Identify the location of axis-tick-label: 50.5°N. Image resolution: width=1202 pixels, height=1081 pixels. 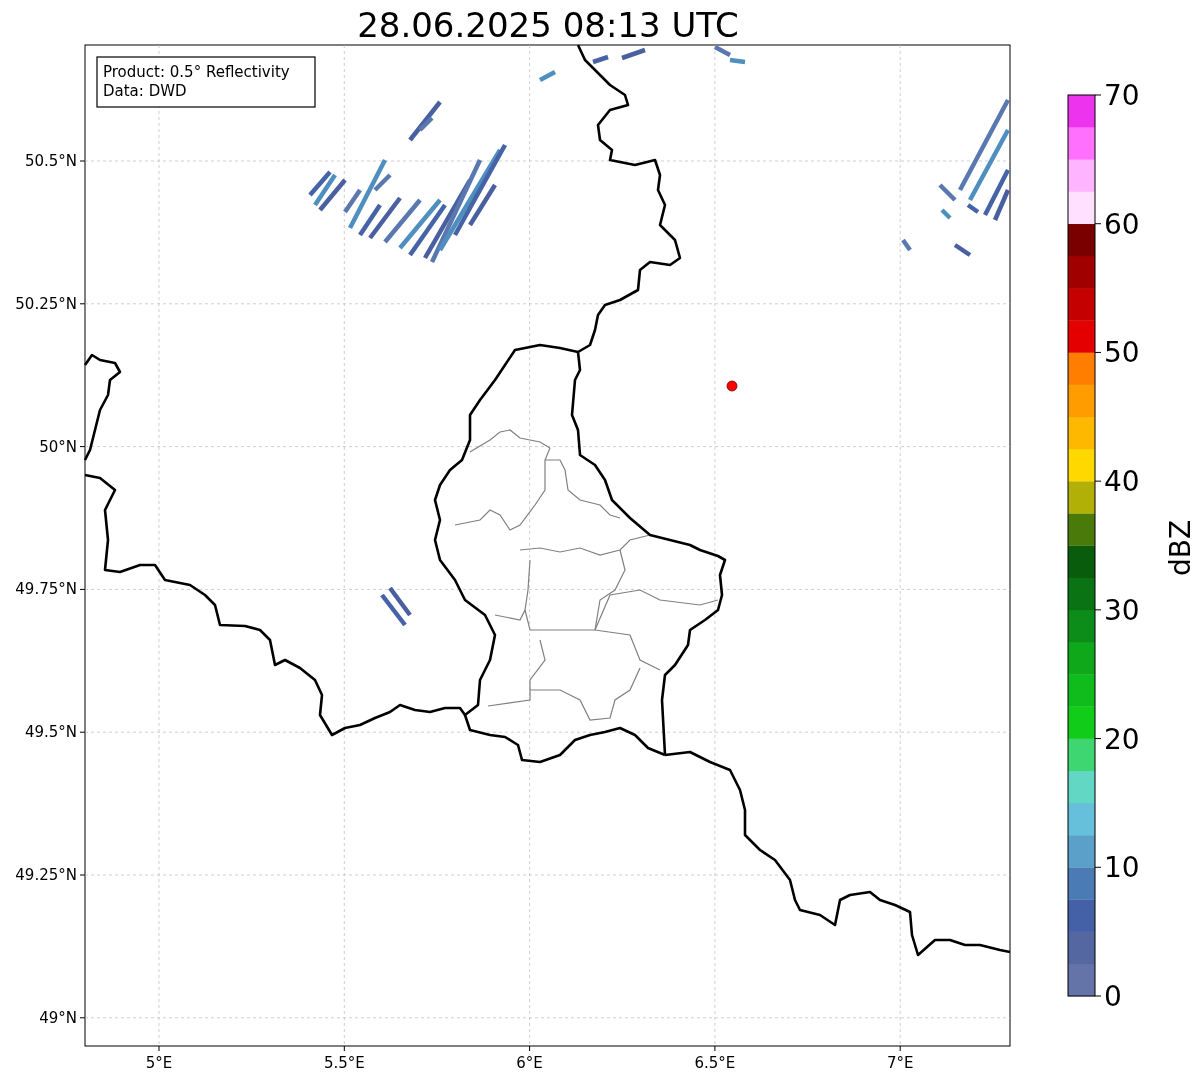
(50, 161).